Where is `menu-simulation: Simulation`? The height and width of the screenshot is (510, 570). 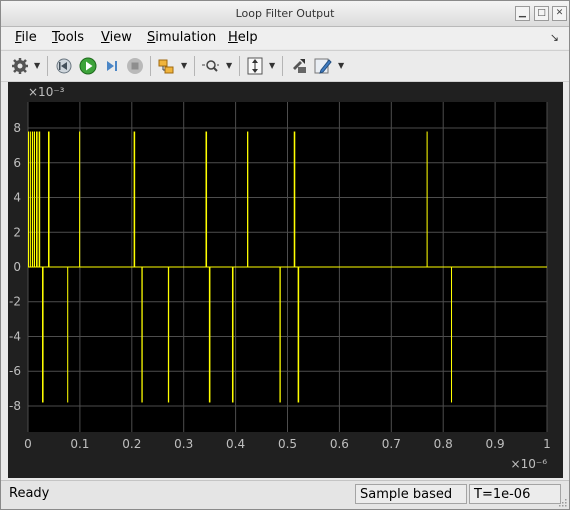
menu-simulation: Simulation is located at coordinates (181, 37).